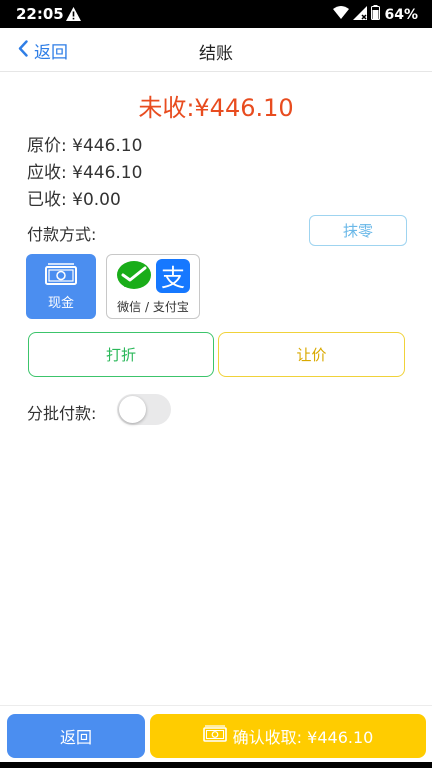 The image size is (432, 768). I want to click on confirm-payment-label: 确认收取: ¥446.10, so click(303, 737).